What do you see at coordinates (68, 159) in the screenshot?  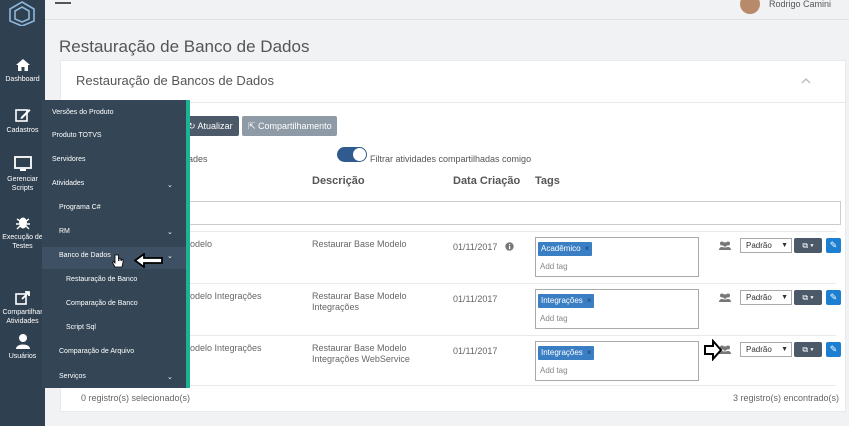 I see `menu-item-servidores: Servidores` at bounding box center [68, 159].